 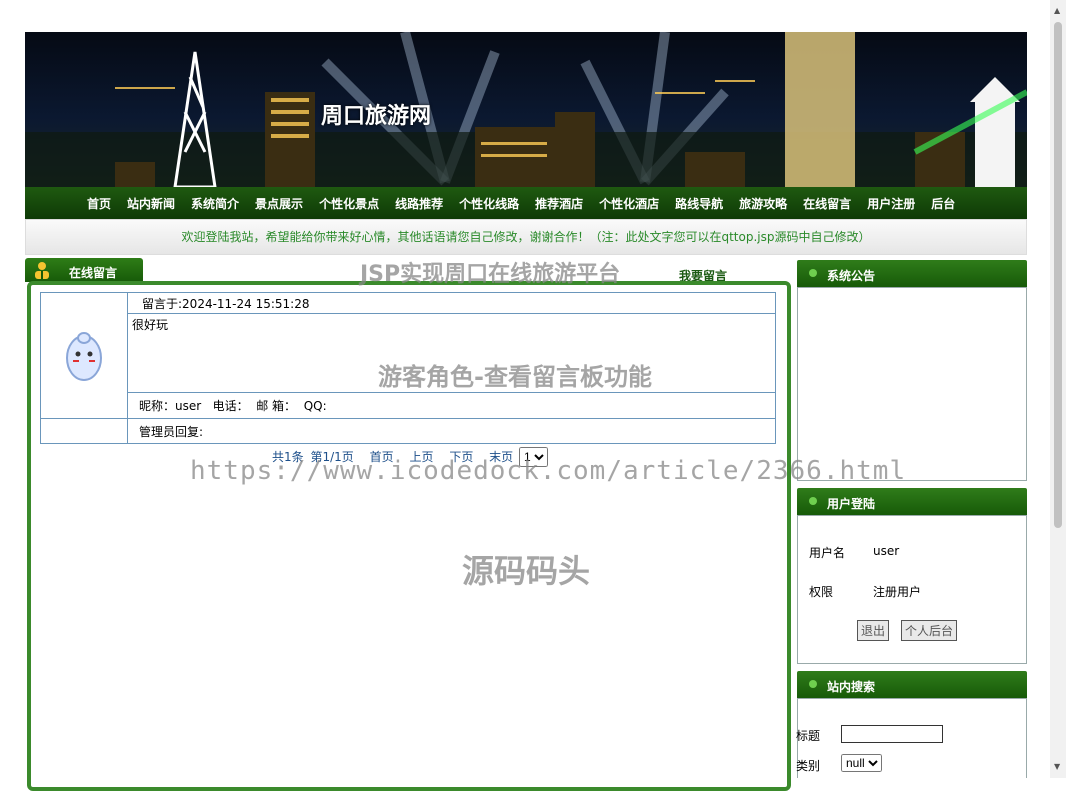 What do you see at coordinates (912, 384) in the screenshot?
I see `notice-box` at bounding box center [912, 384].